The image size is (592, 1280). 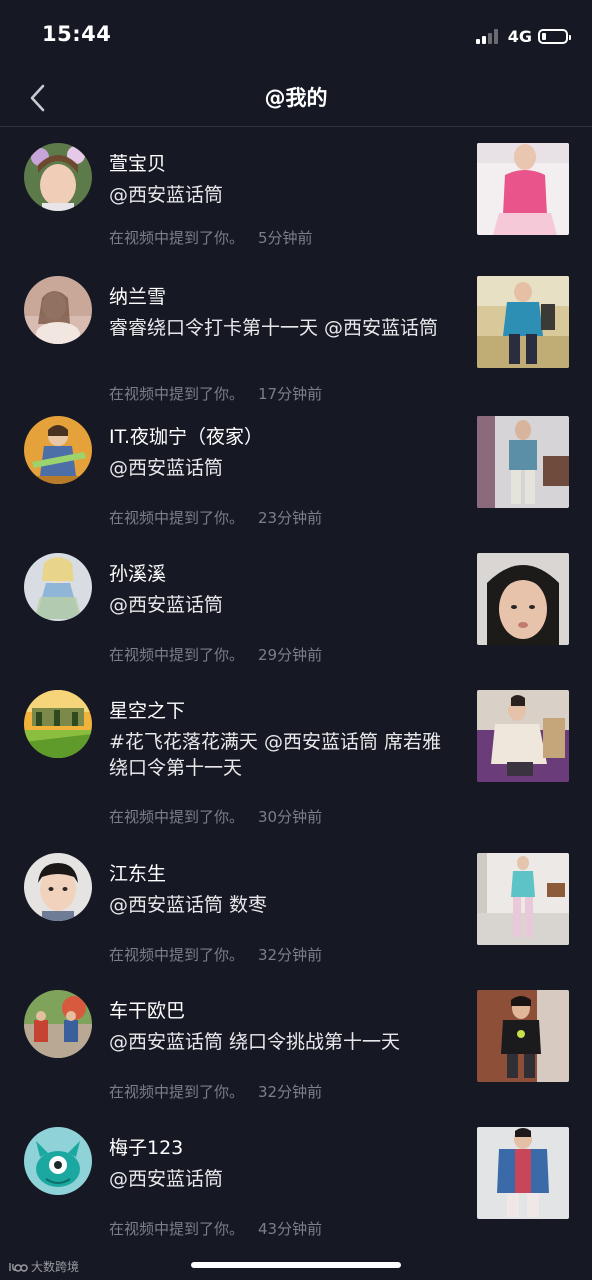 What do you see at coordinates (284, 437) in the screenshot?
I see `user-name: IT.夜珈宁（夜家）` at bounding box center [284, 437].